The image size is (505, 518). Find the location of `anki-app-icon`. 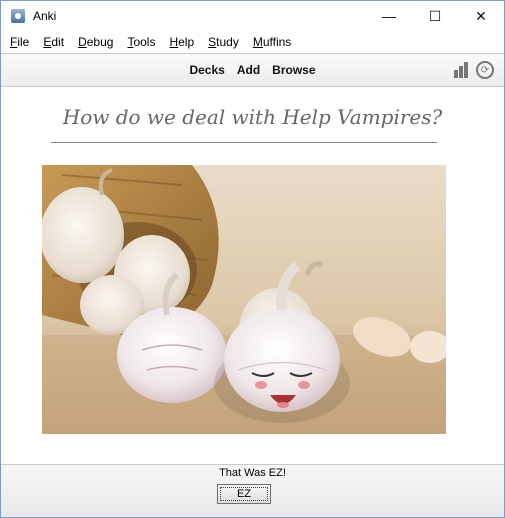

anki-app-icon is located at coordinates (18, 16).